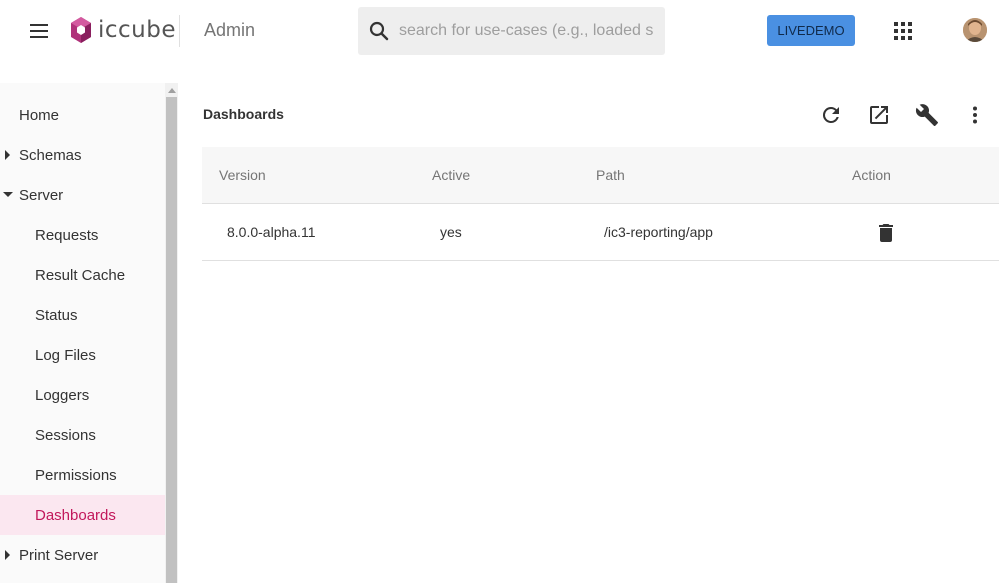 This screenshot has height=583, width=999. I want to click on wrench-icon, so click(927, 115).